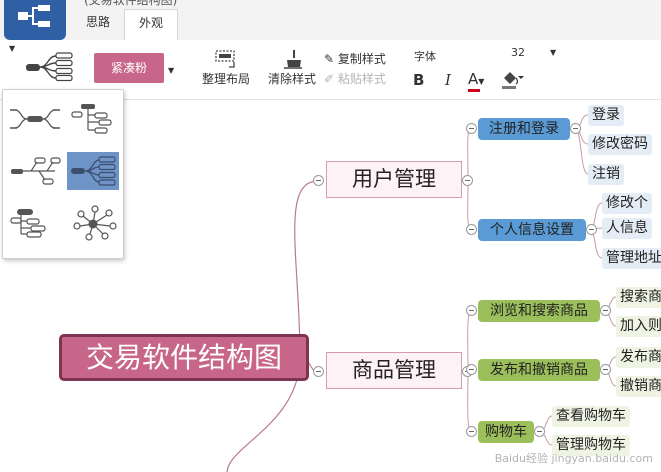  Describe the element at coordinates (627, 228) in the screenshot. I see `leaf-edit-profile-line2: 人信息` at that location.